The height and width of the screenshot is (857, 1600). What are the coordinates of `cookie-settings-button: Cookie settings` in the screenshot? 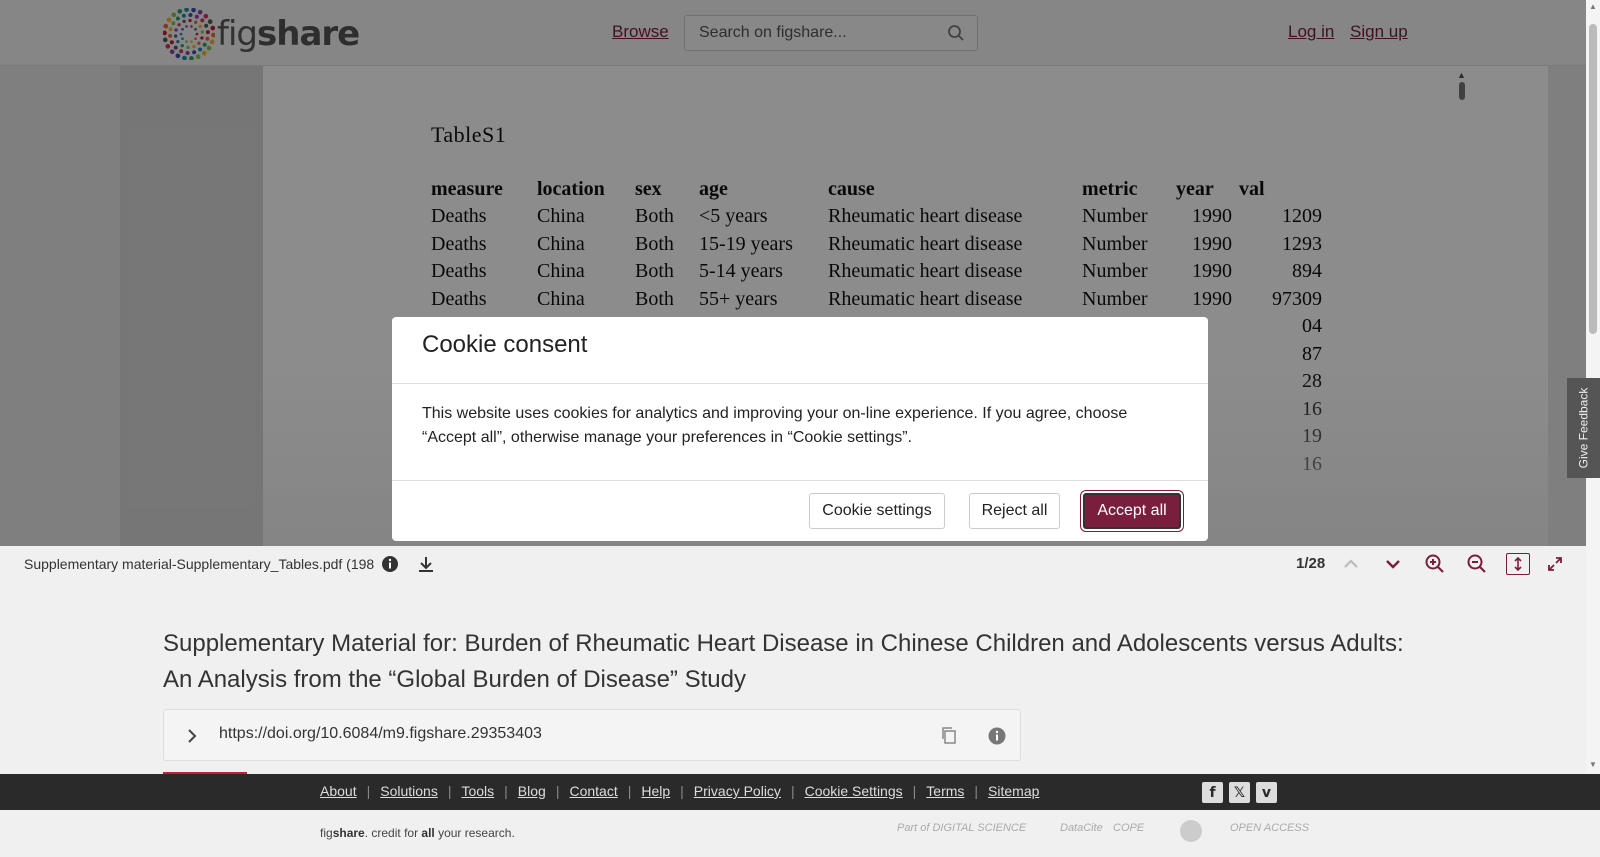 It's located at (877, 511).